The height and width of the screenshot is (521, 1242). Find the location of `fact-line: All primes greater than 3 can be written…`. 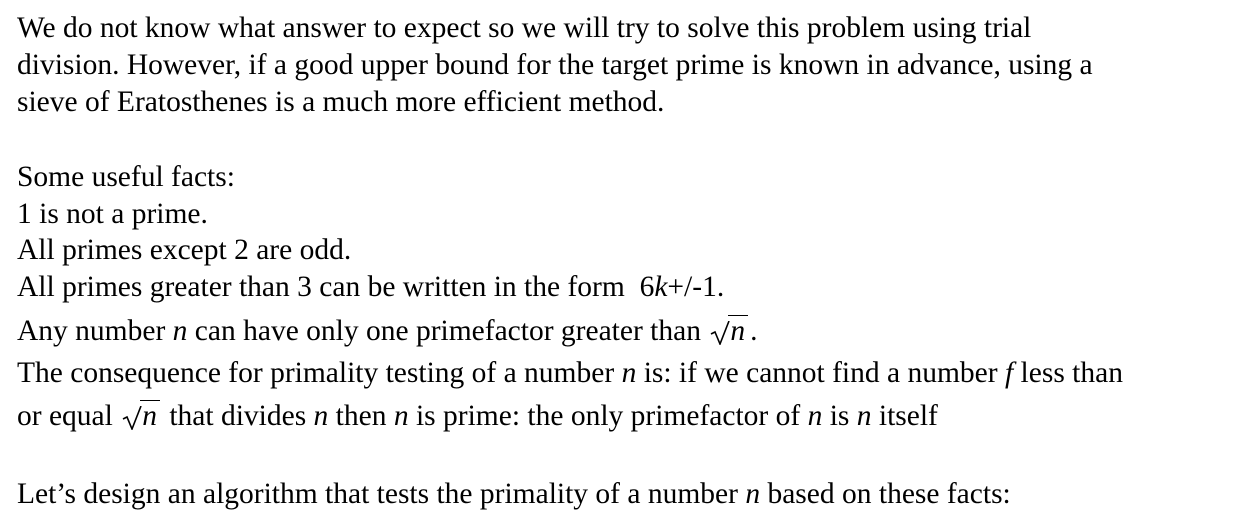

fact-line: All primes greater than 3 can be written… is located at coordinates (370, 287).